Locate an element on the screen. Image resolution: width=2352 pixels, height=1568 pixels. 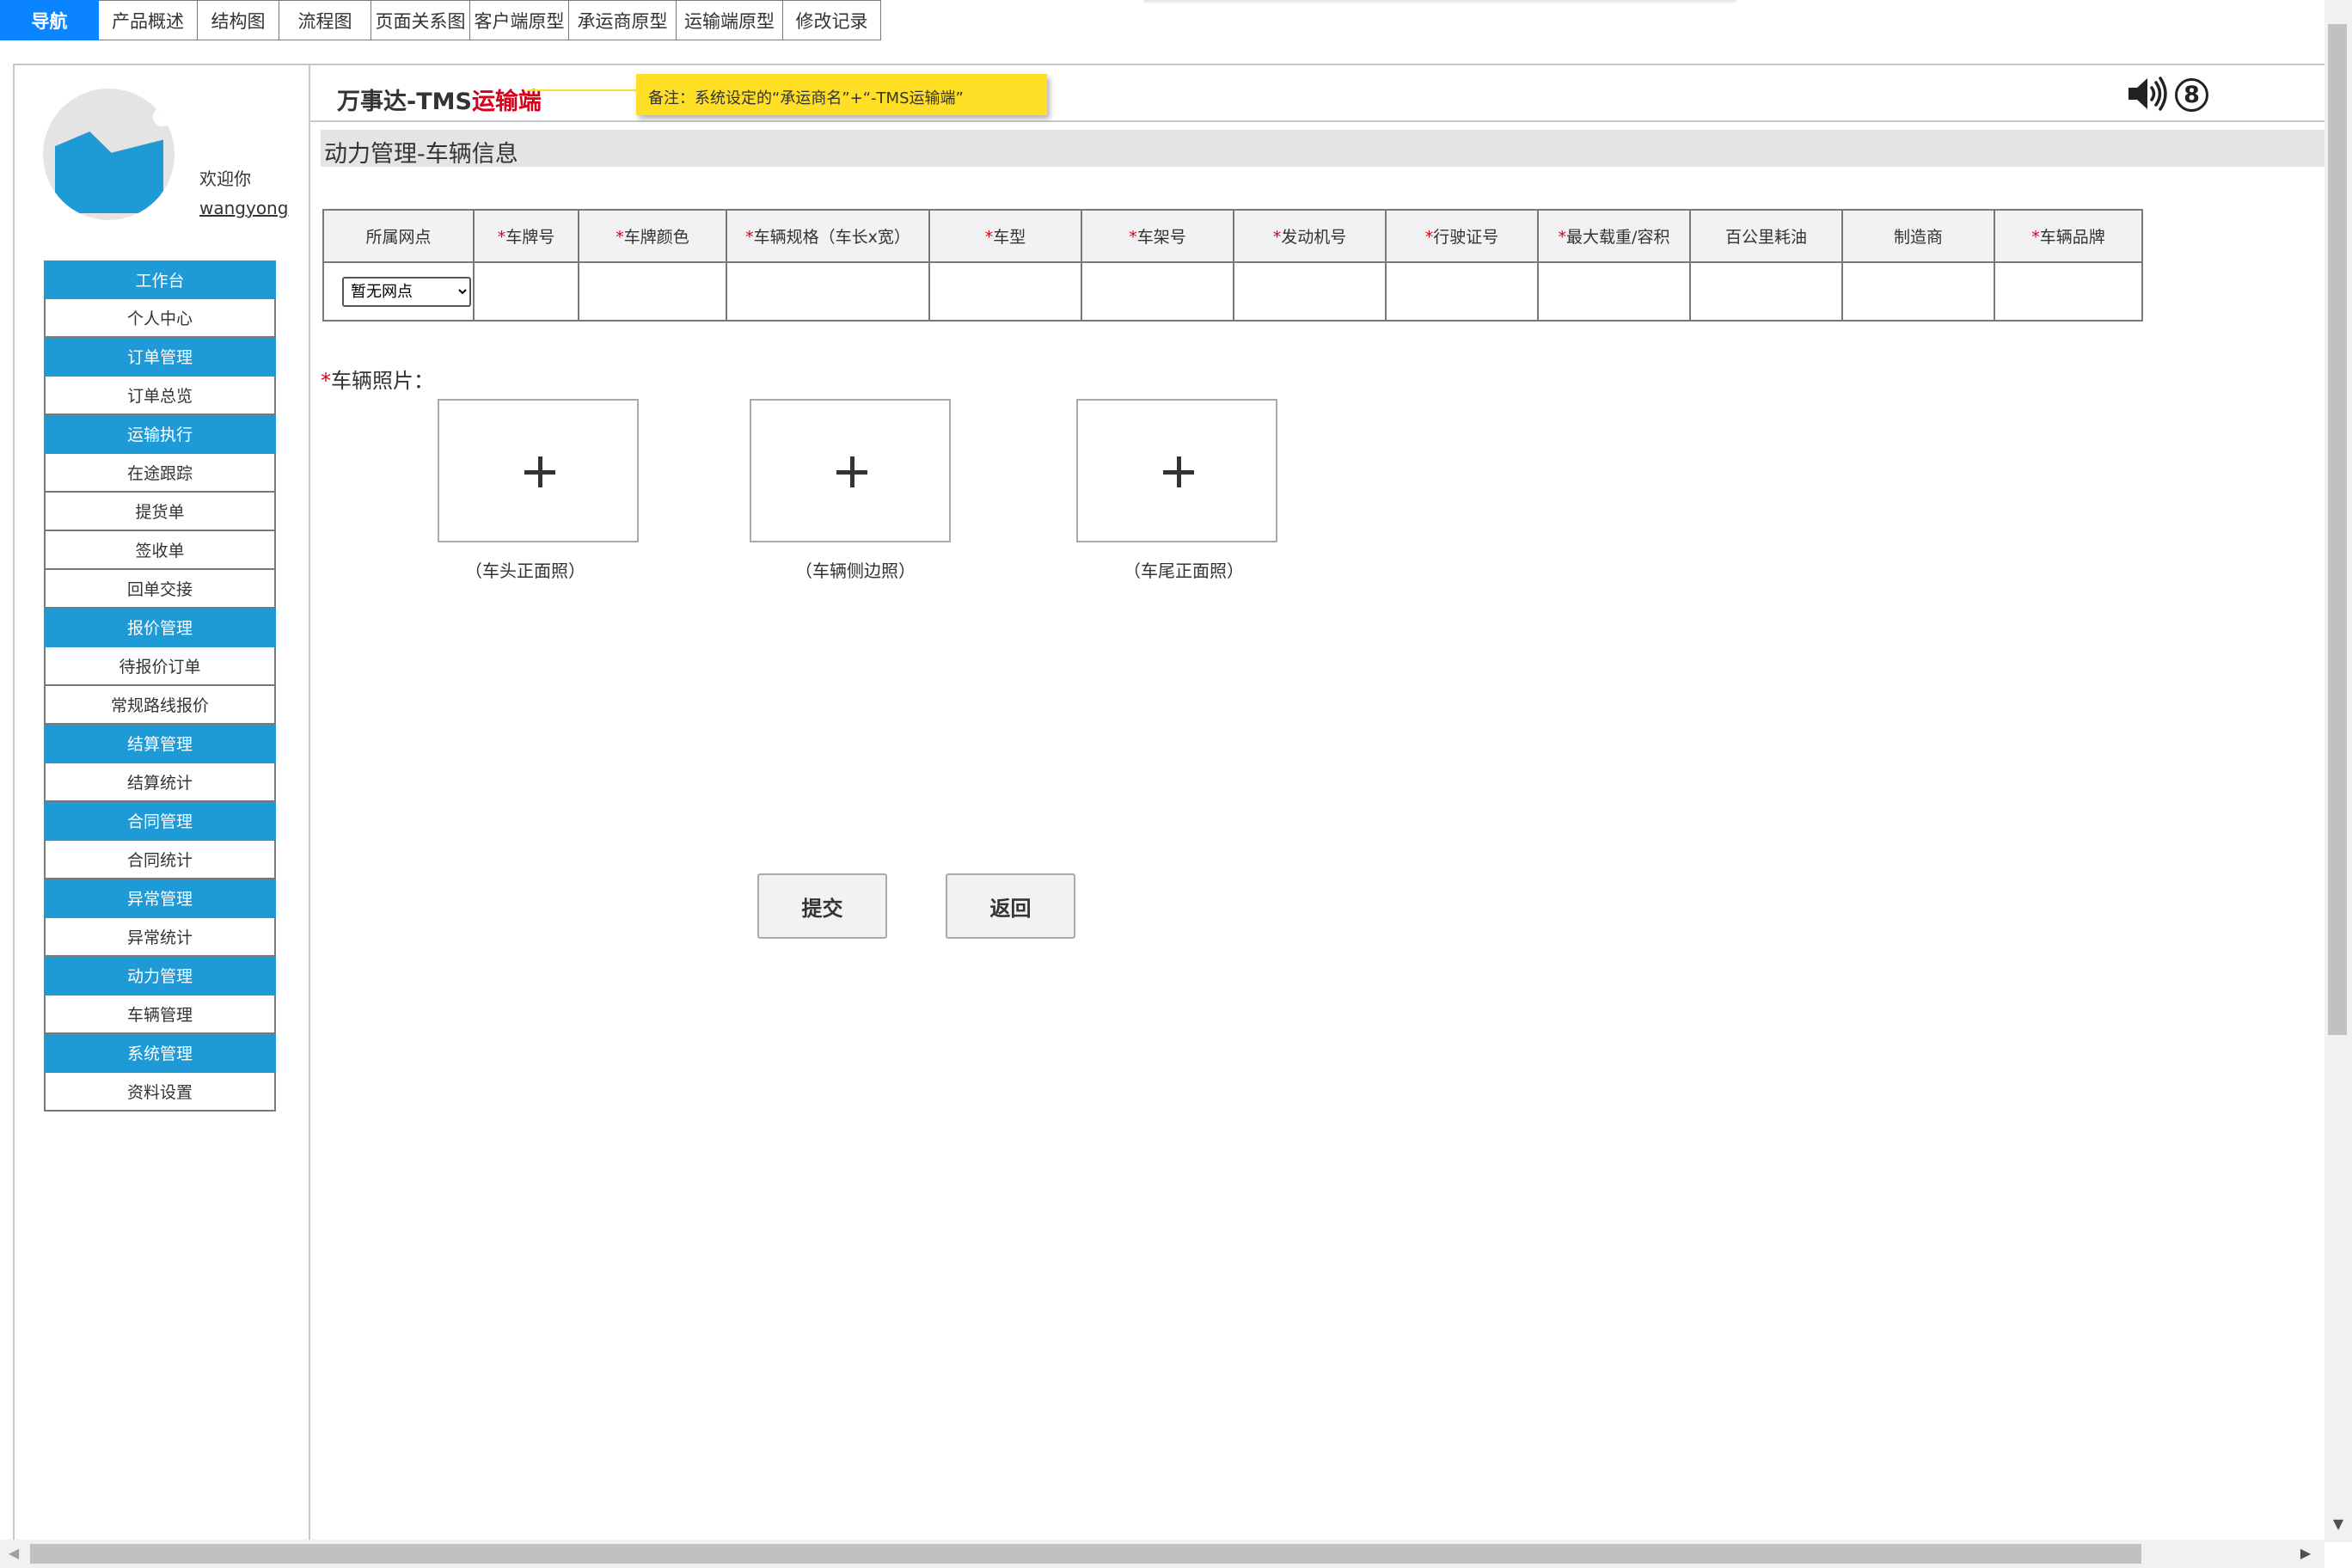
col-header-plate-color: *车牌颜色 is located at coordinates (652, 236).